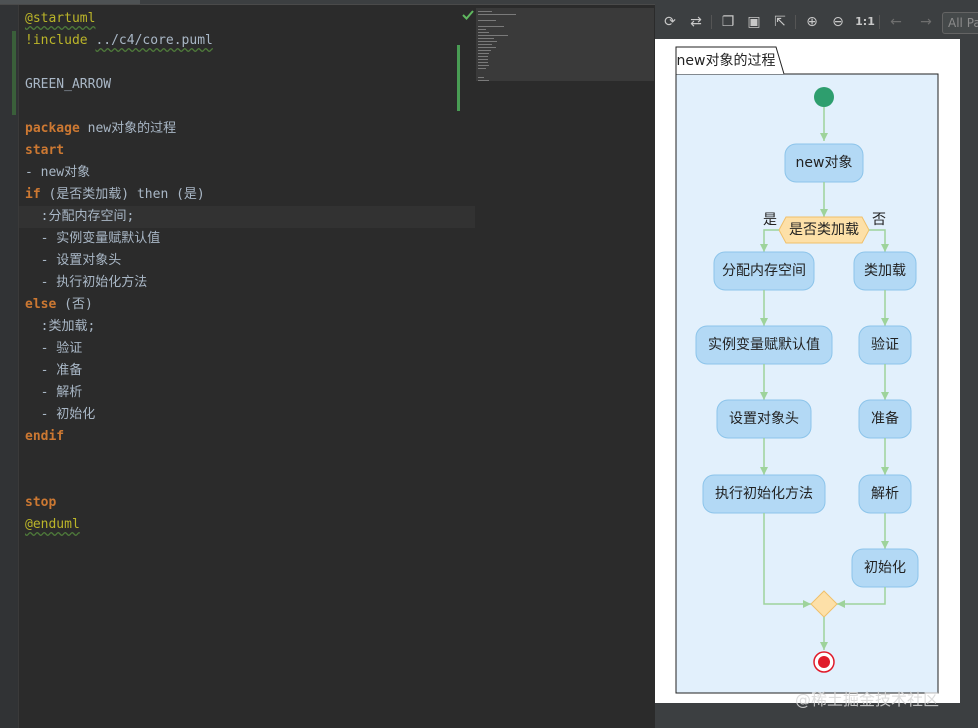 This screenshot has width=978, height=728. I want to click on code-line: :类加载;, so click(250, 327).